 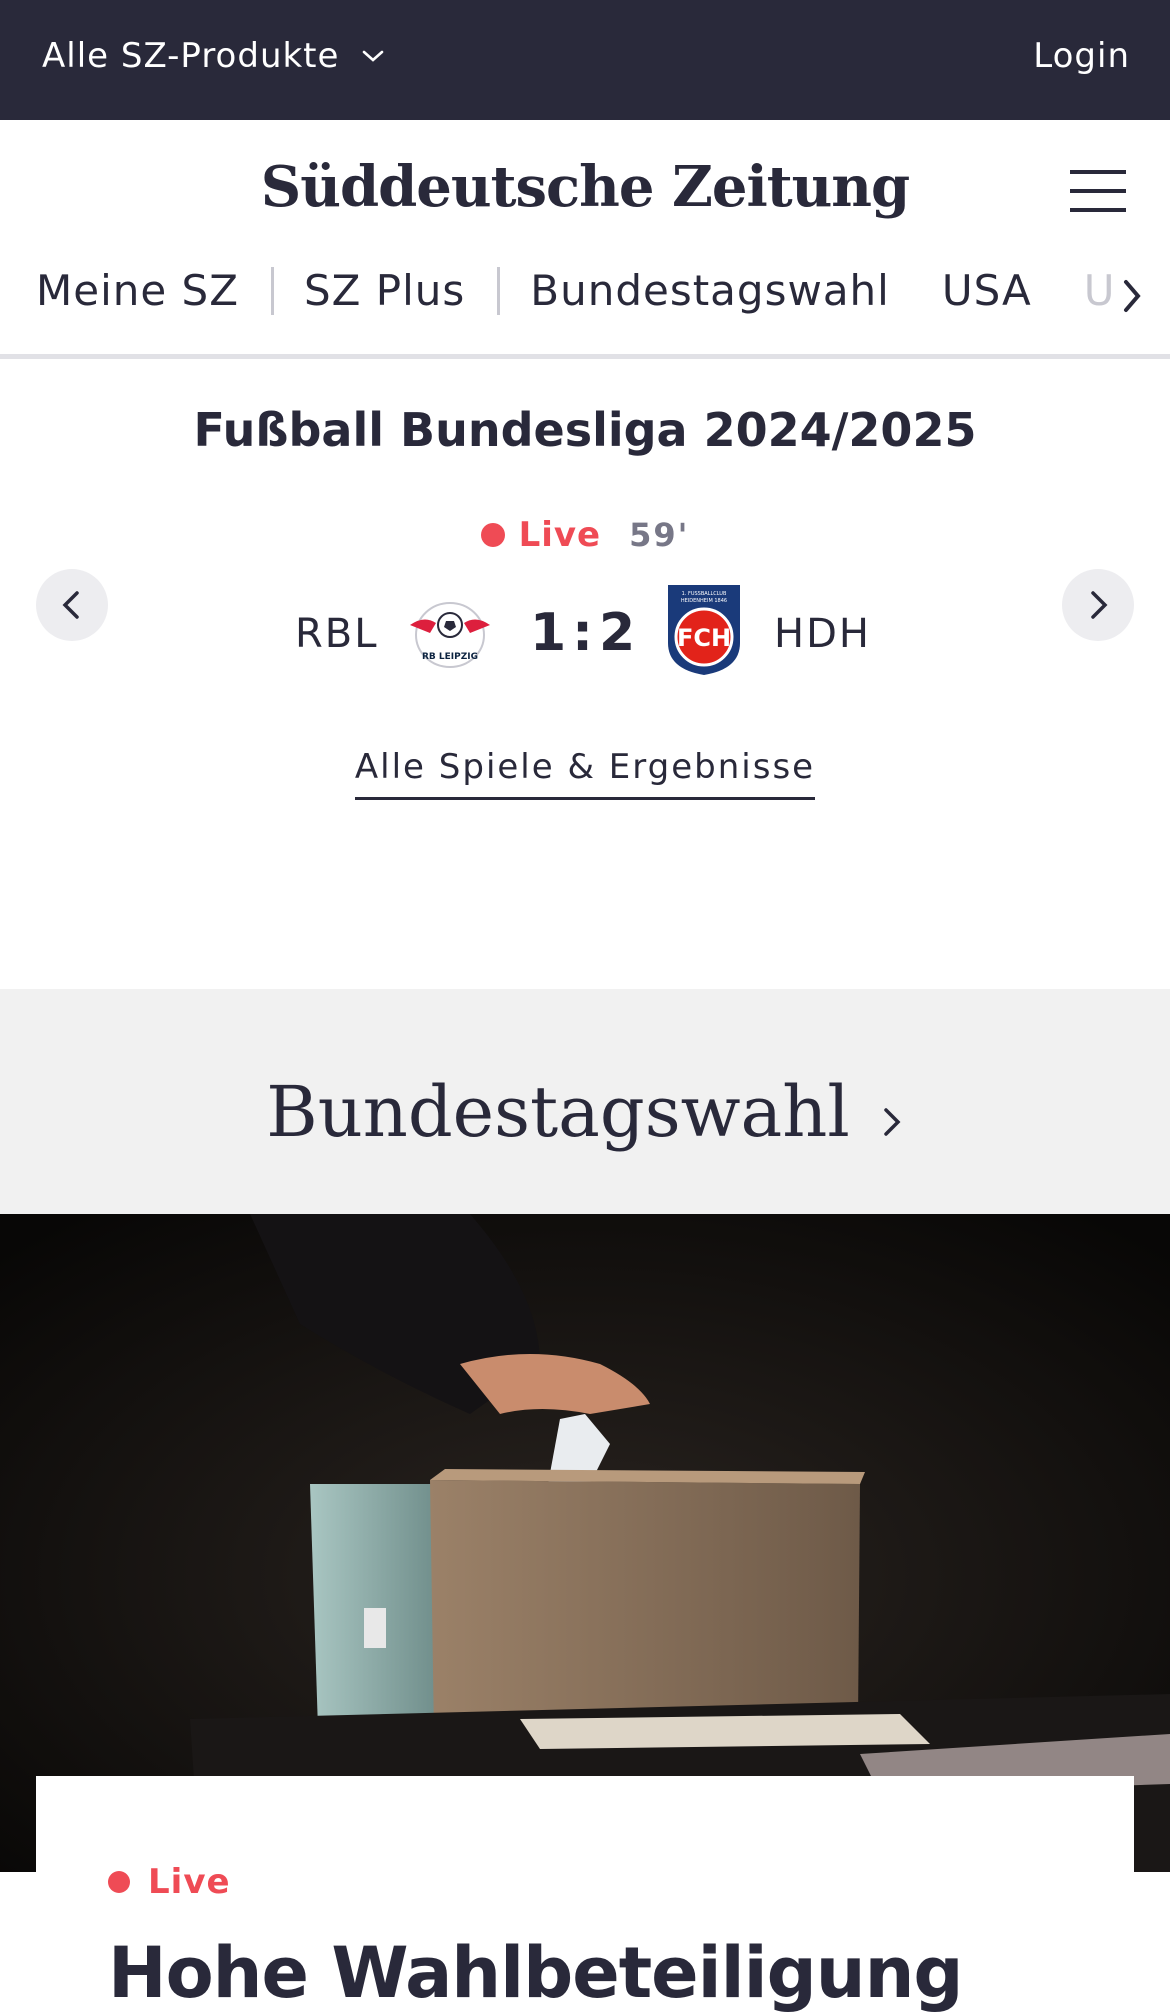 I want to click on all-products-dropdown: Alle SZ-Produkte, so click(x=213, y=56).